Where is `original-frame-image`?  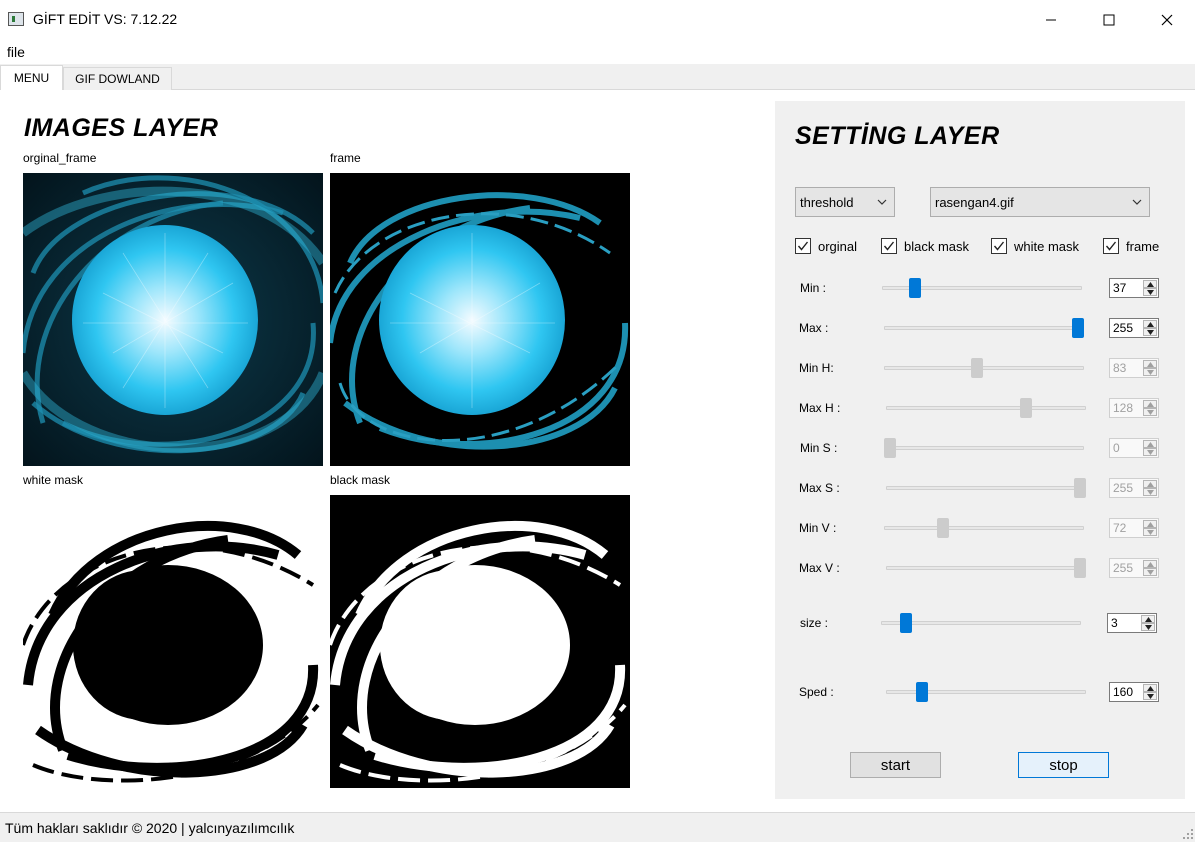
original-frame-image is located at coordinates (173, 319).